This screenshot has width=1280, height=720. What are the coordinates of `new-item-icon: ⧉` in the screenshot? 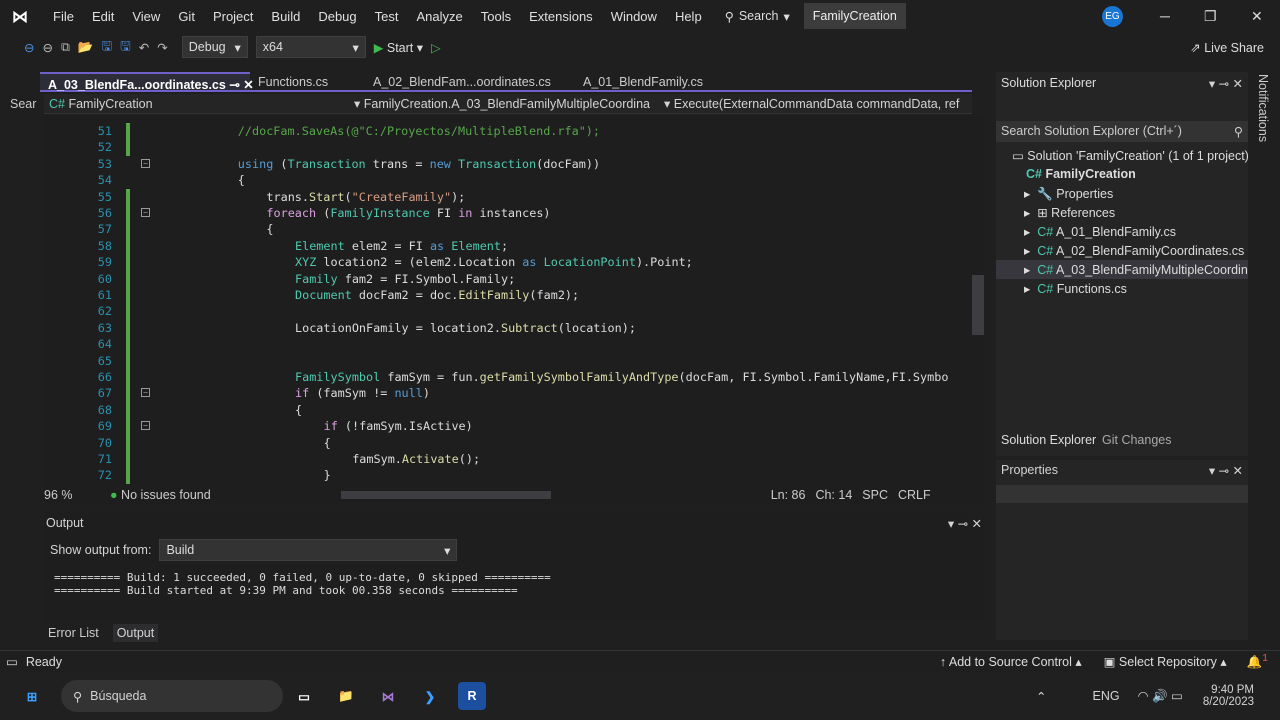 It's located at (65, 47).